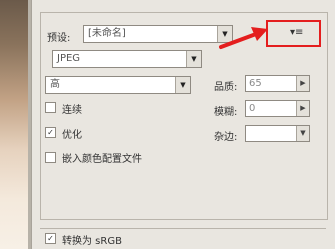 The image size is (335, 249). What do you see at coordinates (72, 135) in the screenshot?
I see `optimized-label: 优化` at bounding box center [72, 135].